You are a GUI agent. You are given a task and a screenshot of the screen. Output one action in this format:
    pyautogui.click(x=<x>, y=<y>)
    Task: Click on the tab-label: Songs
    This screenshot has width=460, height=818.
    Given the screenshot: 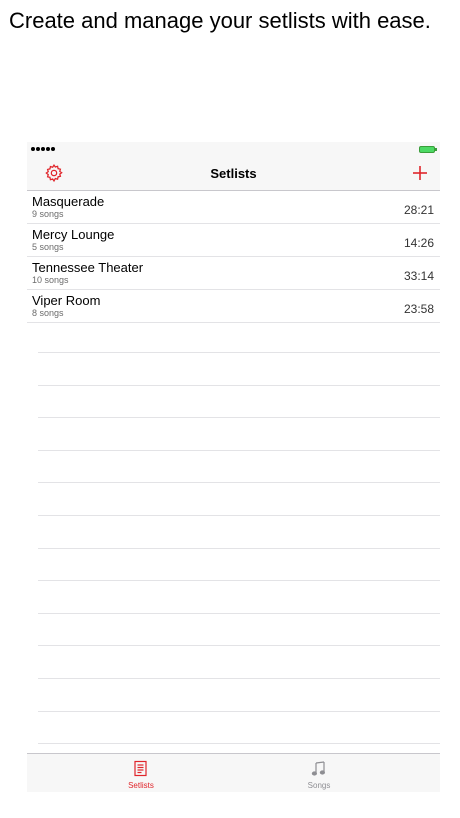 What is the action you would take?
    pyautogui.click(x=319, y=785)
    